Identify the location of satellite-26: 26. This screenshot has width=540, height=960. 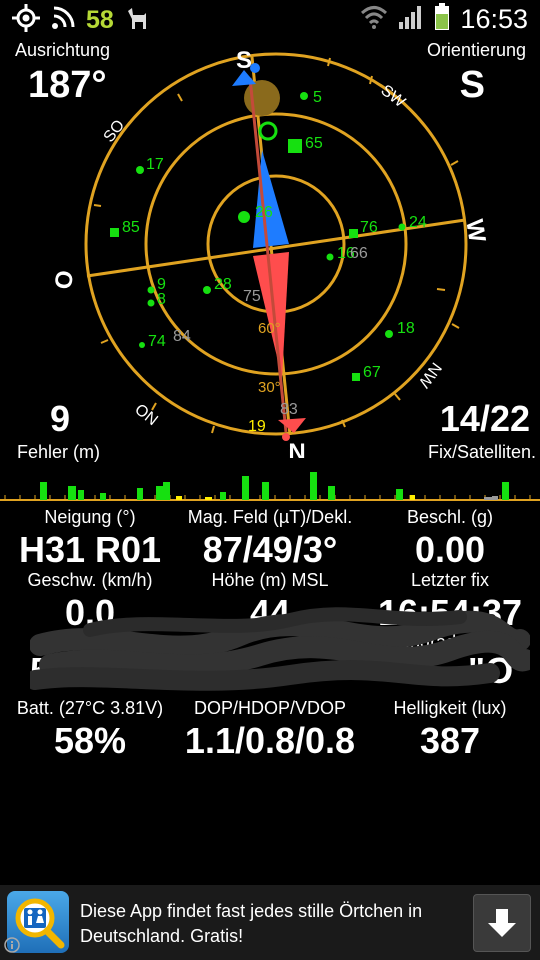
(255, 213).